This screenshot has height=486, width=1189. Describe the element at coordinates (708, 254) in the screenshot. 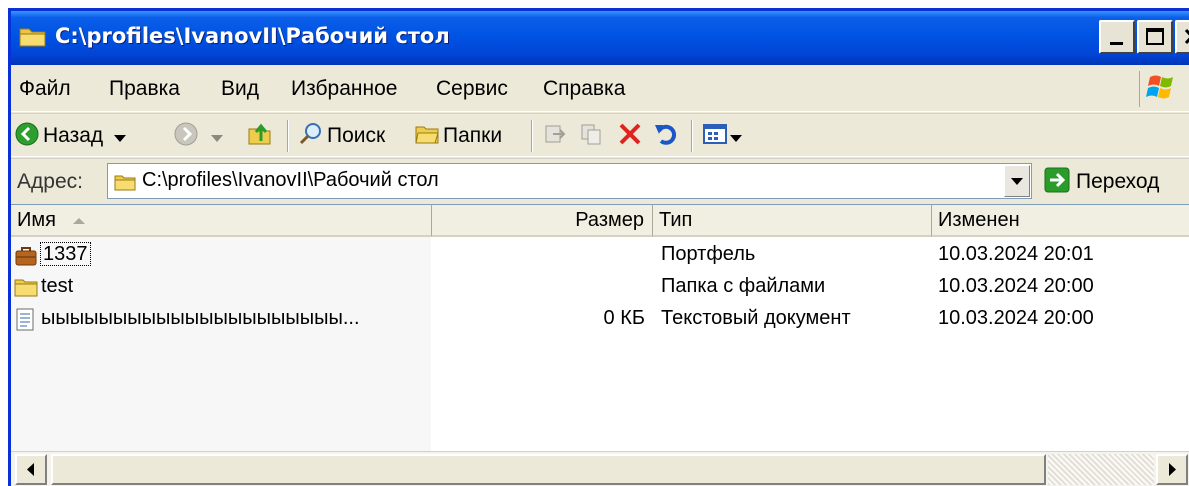

I see `file-type: Портфель` at that location.